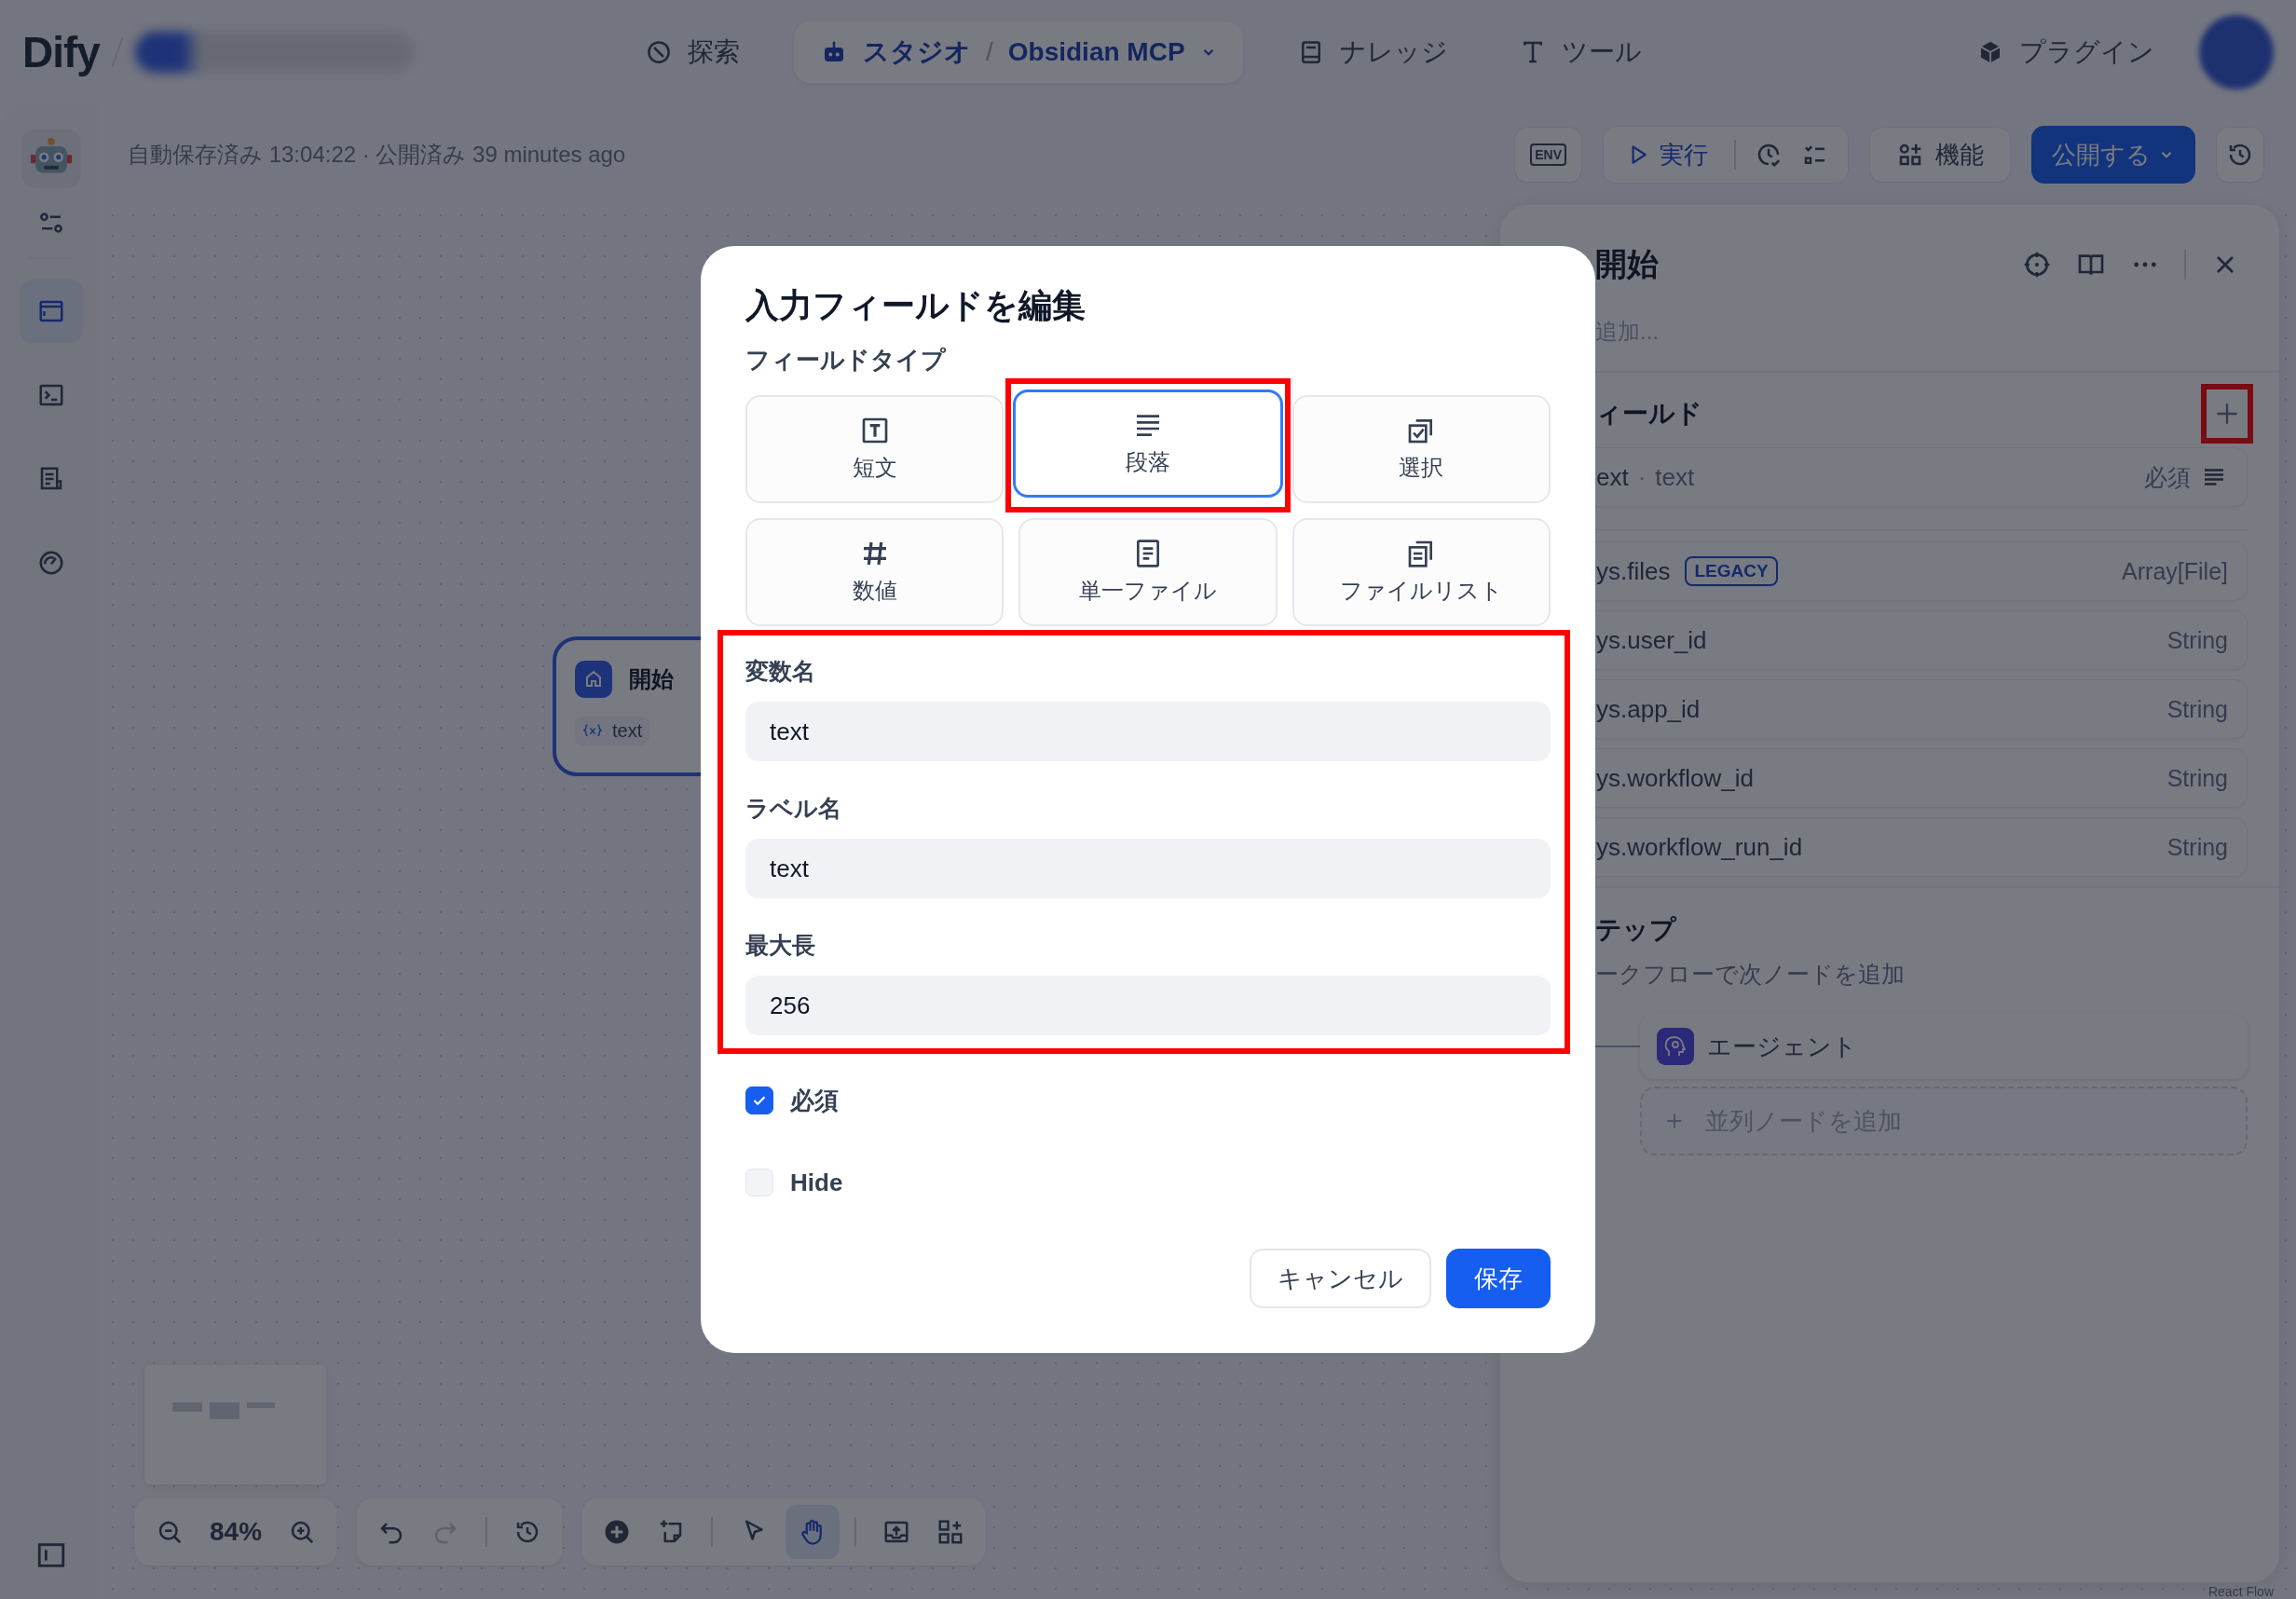 This screenshot has height=1599, width=2296. What do you see at coordinates (1648, 709) in the screenshot?
I see `variable-name: ys.app_id` at bounding box center [1648, 709].